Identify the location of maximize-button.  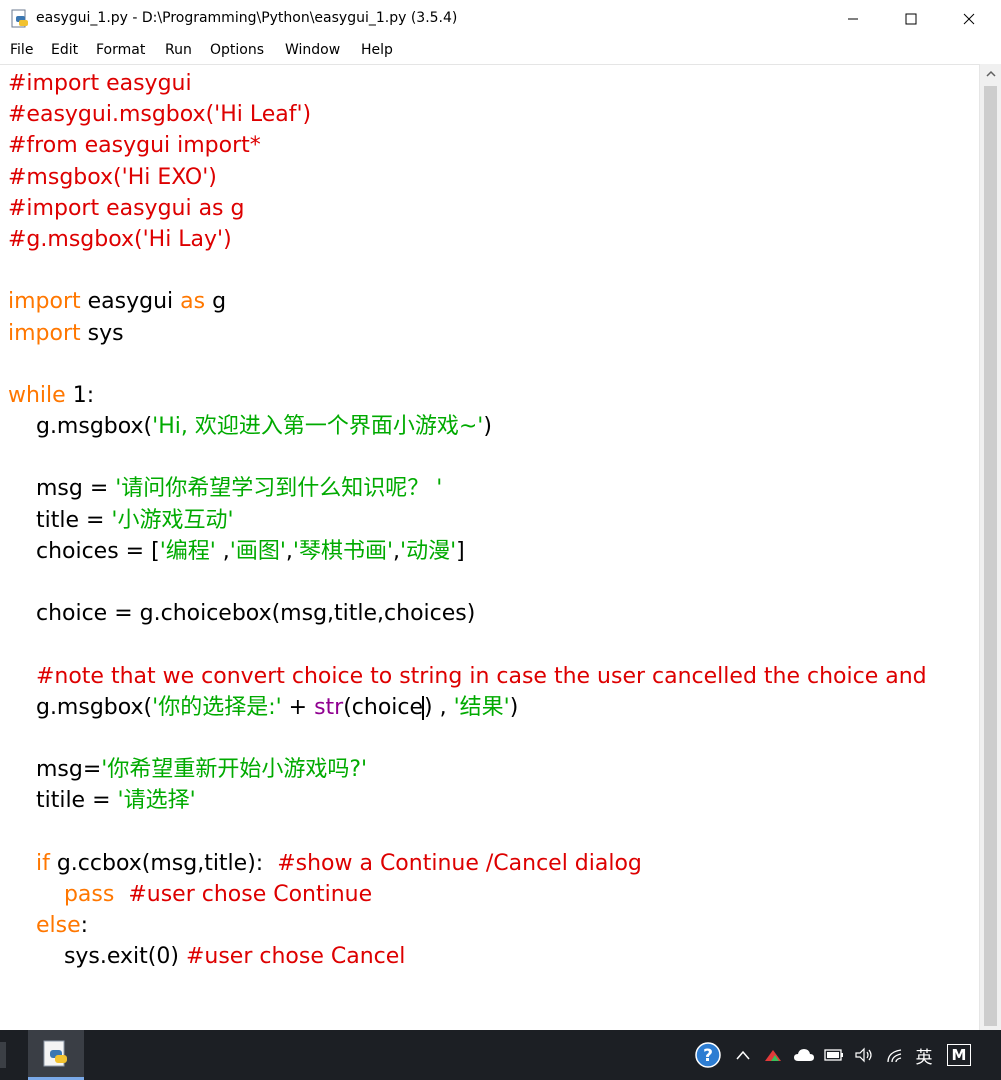
(911, 19).